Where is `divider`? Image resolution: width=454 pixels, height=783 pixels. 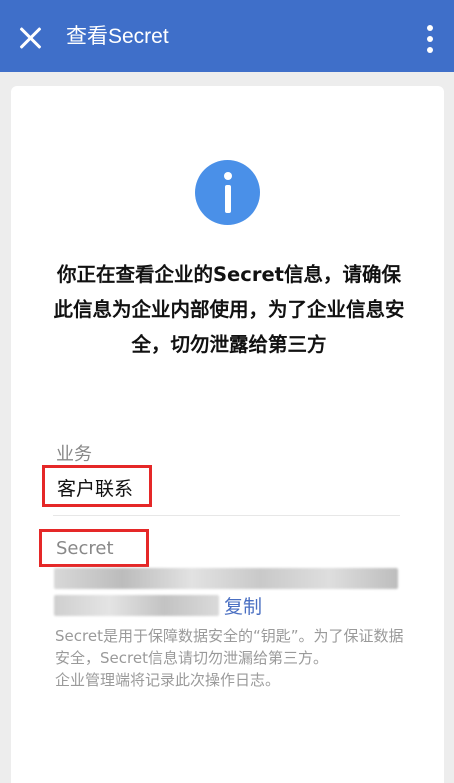
divider is located at coordinates (226, 515).